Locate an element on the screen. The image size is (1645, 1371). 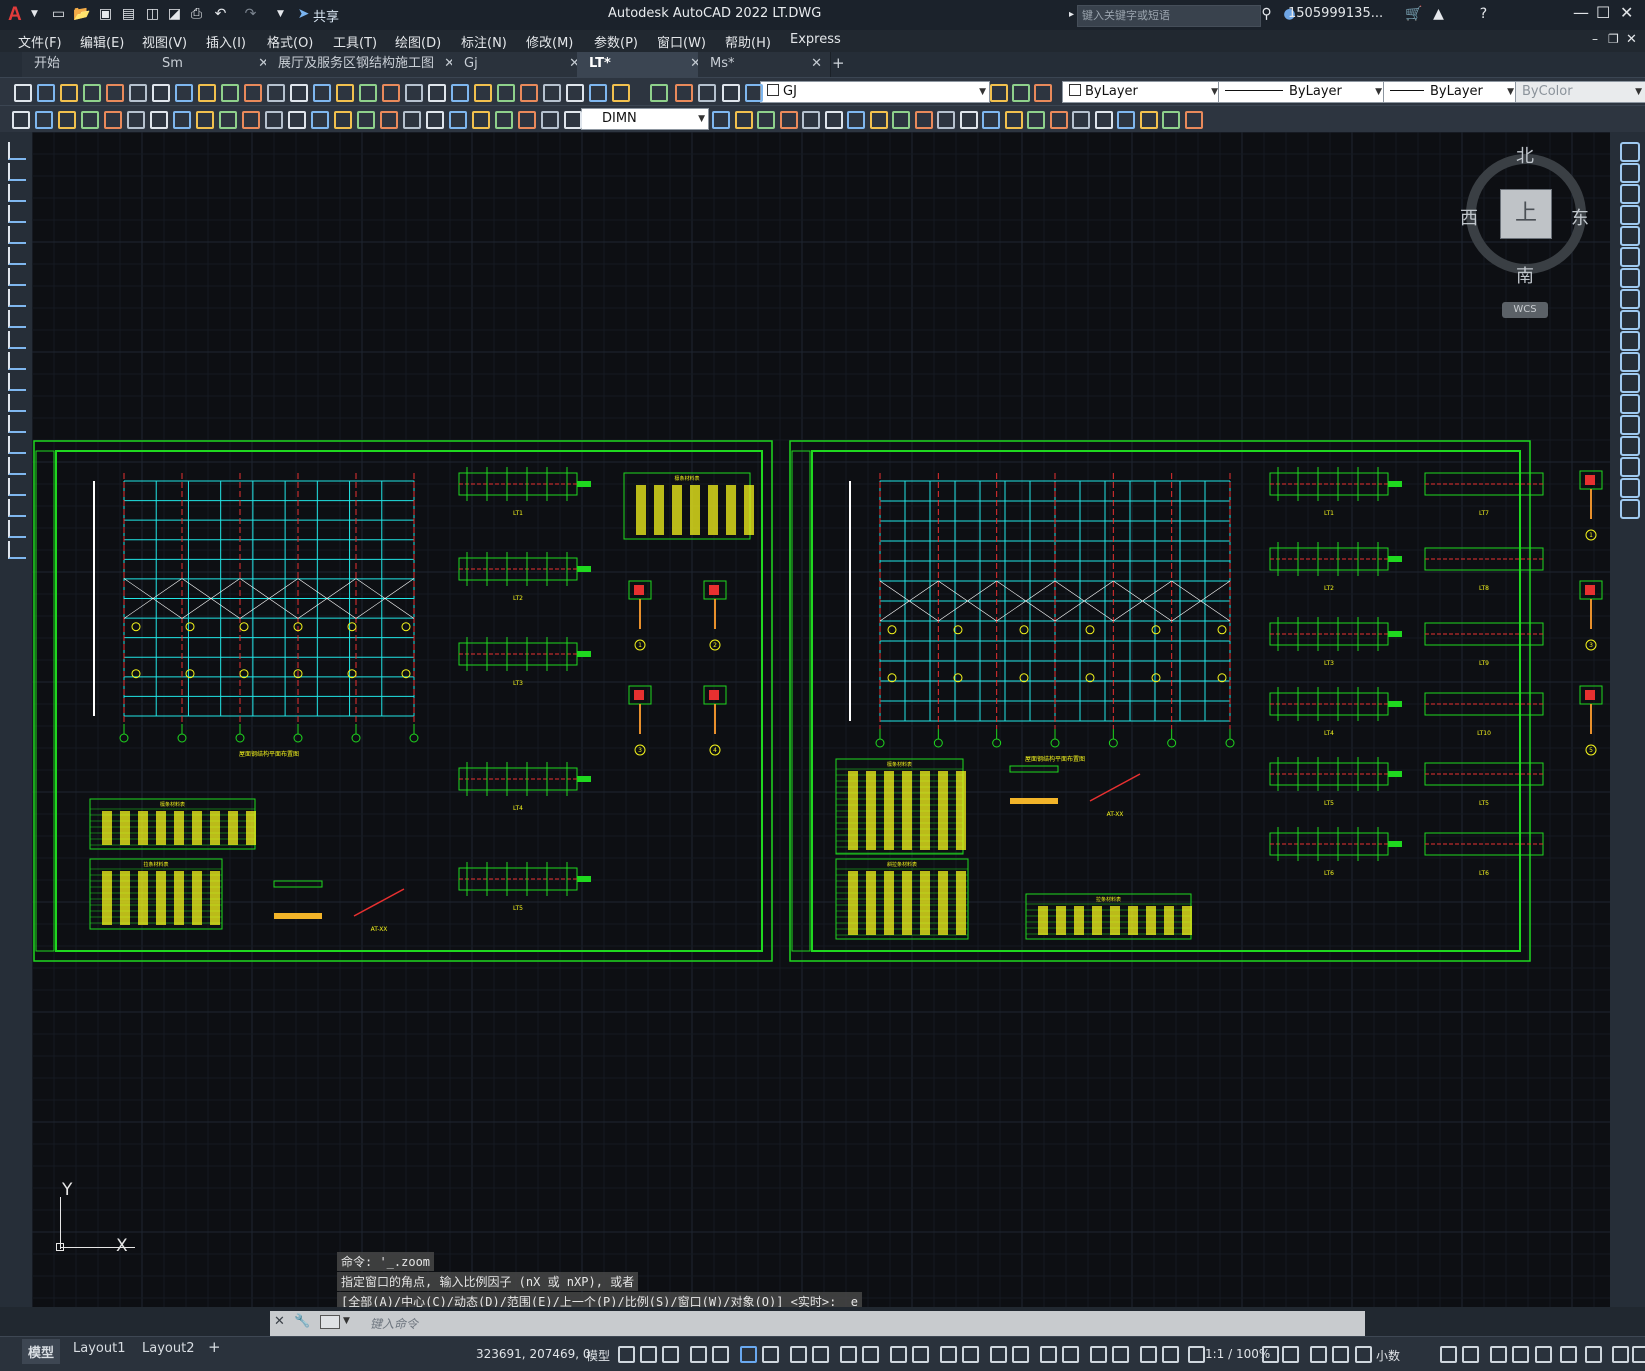
menu-parameters: 参数(P) is located at coordinates (616, 41).